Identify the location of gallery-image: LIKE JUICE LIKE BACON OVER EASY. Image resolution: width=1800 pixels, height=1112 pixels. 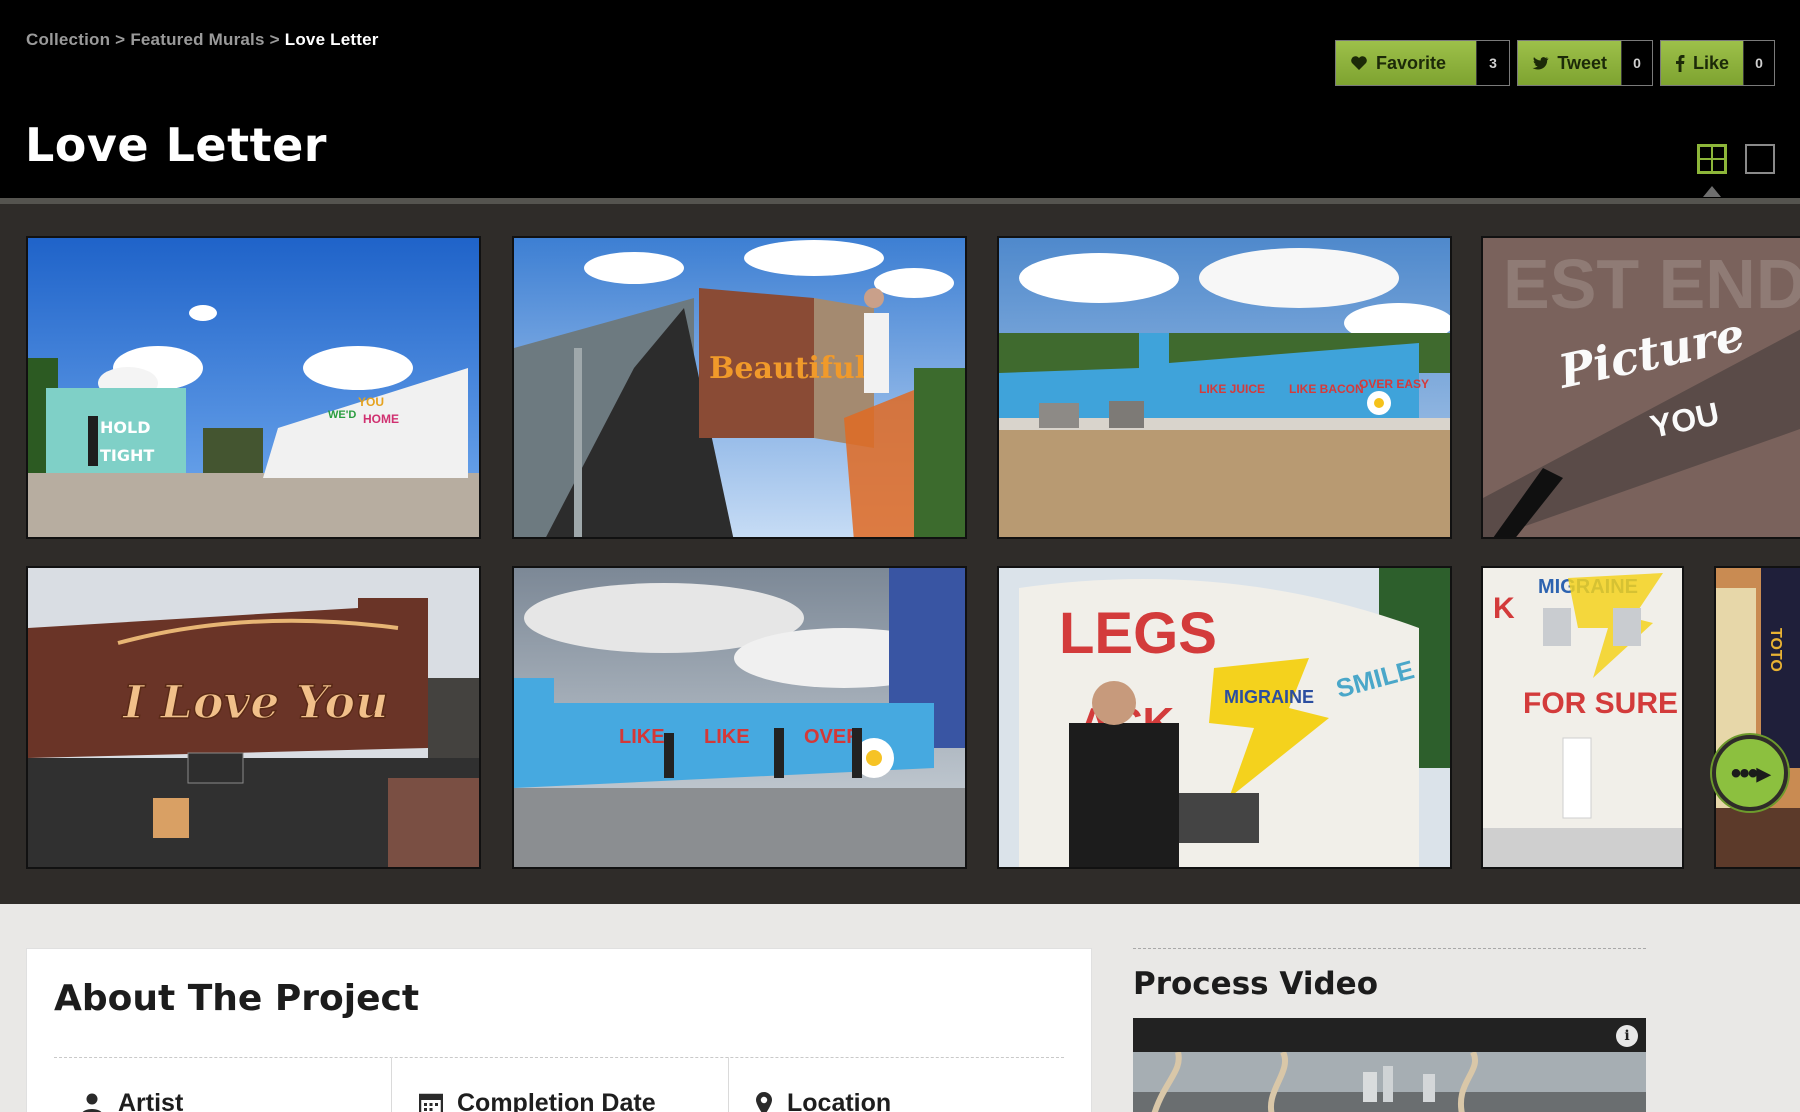
(1224, 387).